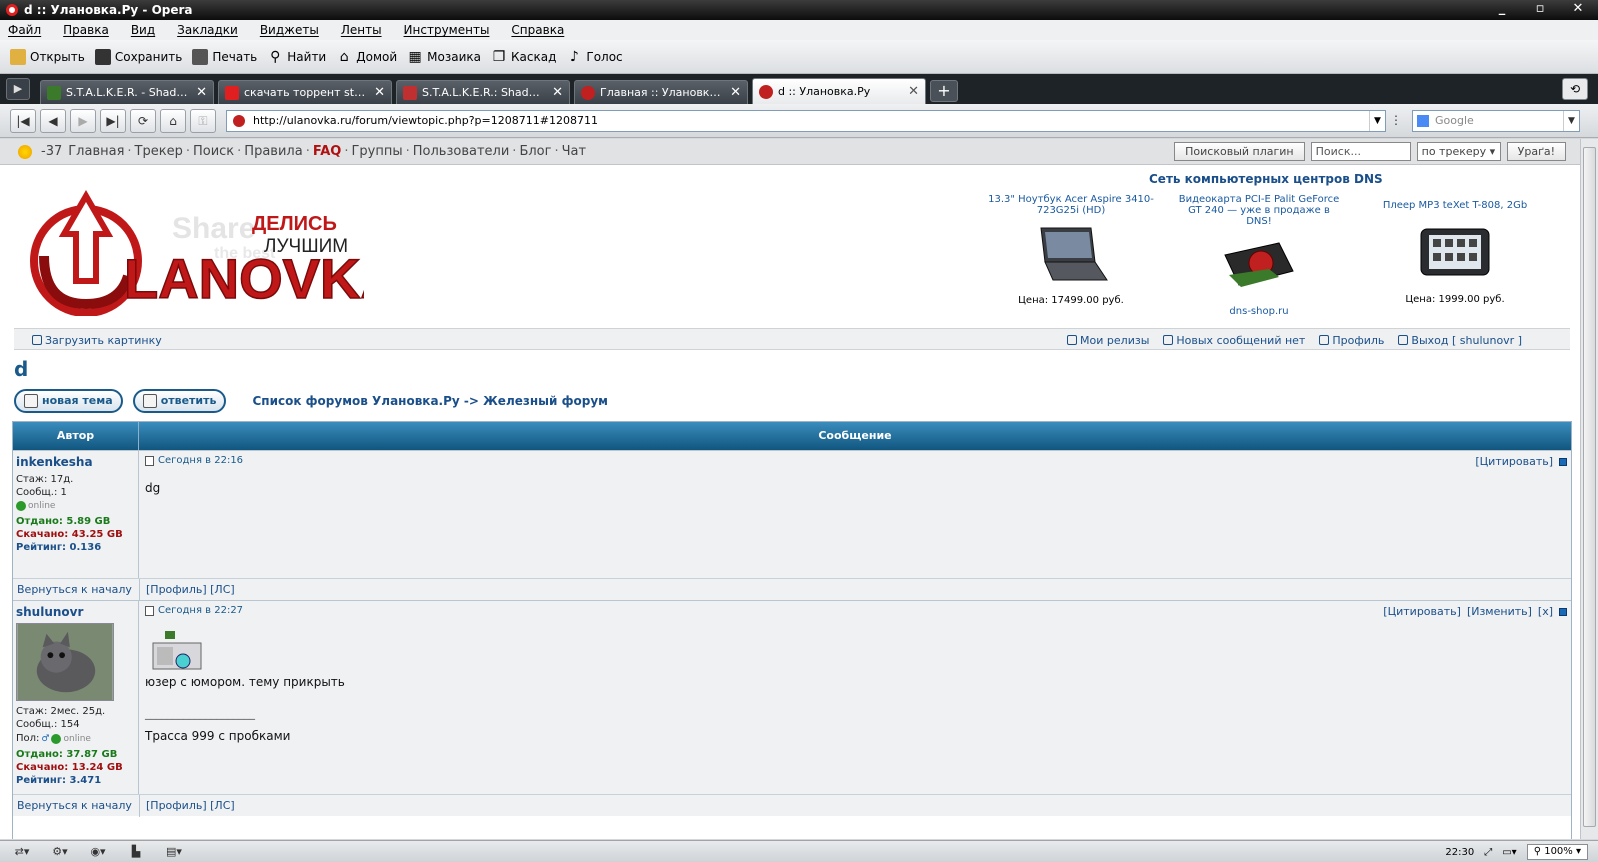 The width and height of the screenshot is (1598, 862). What do you see at coordinates (179, 401) in the screenshot?
I see `reply-button: ответить` at bounding box center [179, 401].